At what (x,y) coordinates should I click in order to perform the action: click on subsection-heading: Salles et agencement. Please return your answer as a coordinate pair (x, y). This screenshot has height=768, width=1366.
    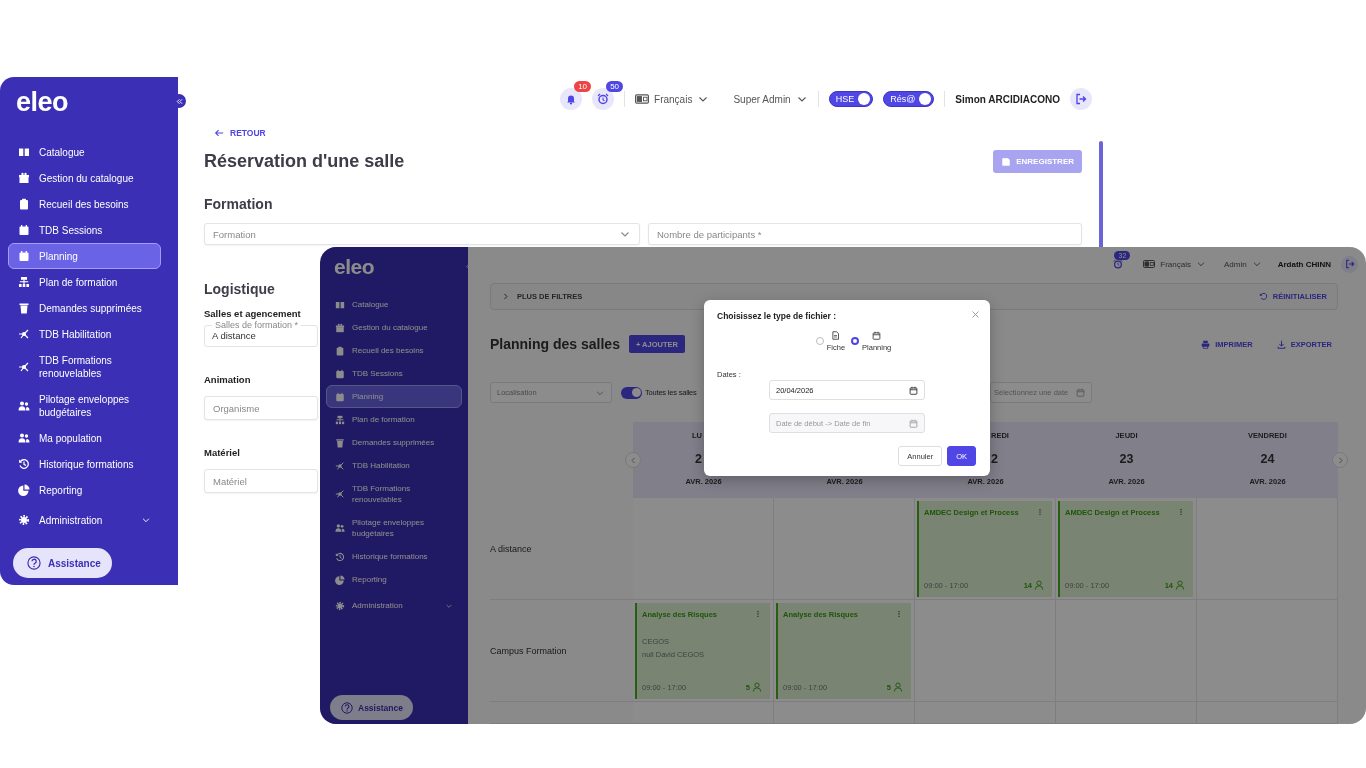
    Looking at the image, I should click on (252, 313).